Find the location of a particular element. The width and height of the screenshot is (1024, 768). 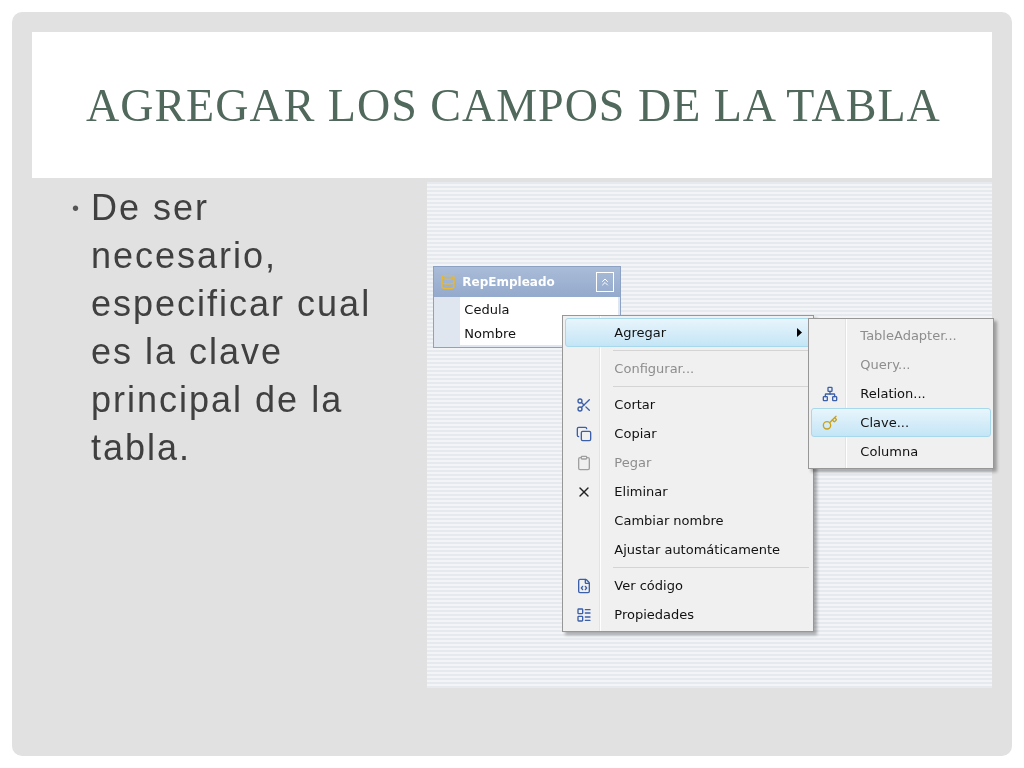

table-name: RepEmpleado is located at coordinates (509, 282).